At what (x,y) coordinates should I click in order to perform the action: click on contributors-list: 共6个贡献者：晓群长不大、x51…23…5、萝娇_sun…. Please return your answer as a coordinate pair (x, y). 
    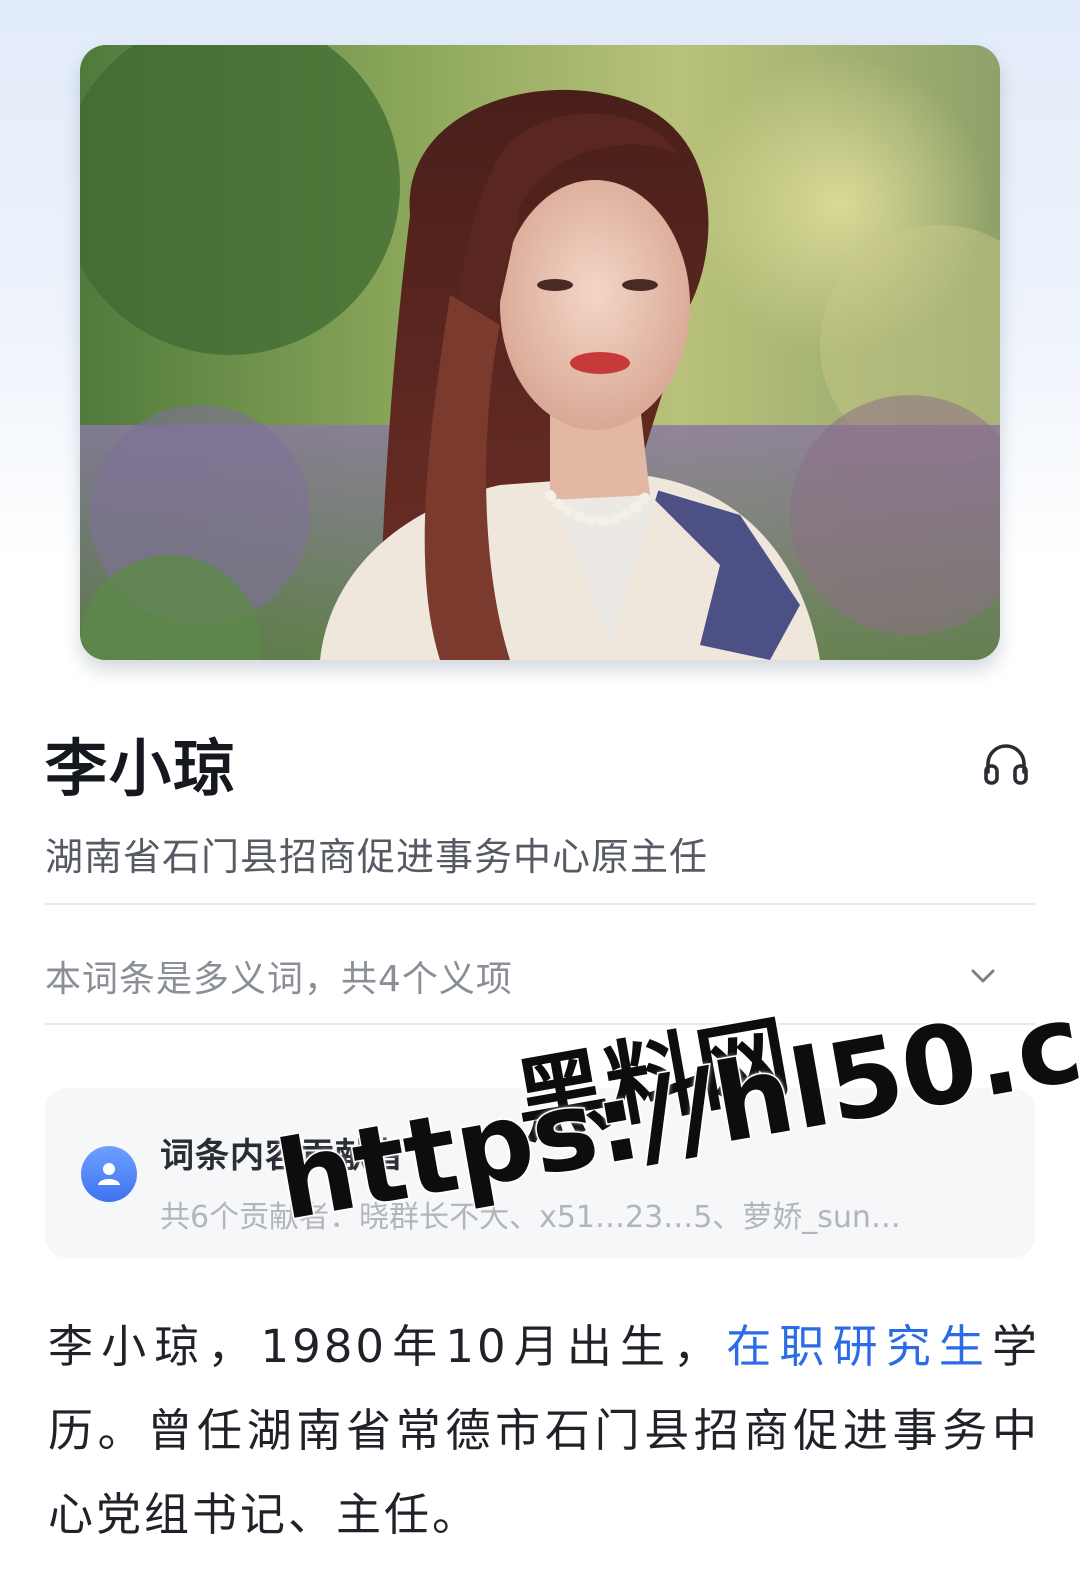
    Looking at the image, I should click on (530, 1217).